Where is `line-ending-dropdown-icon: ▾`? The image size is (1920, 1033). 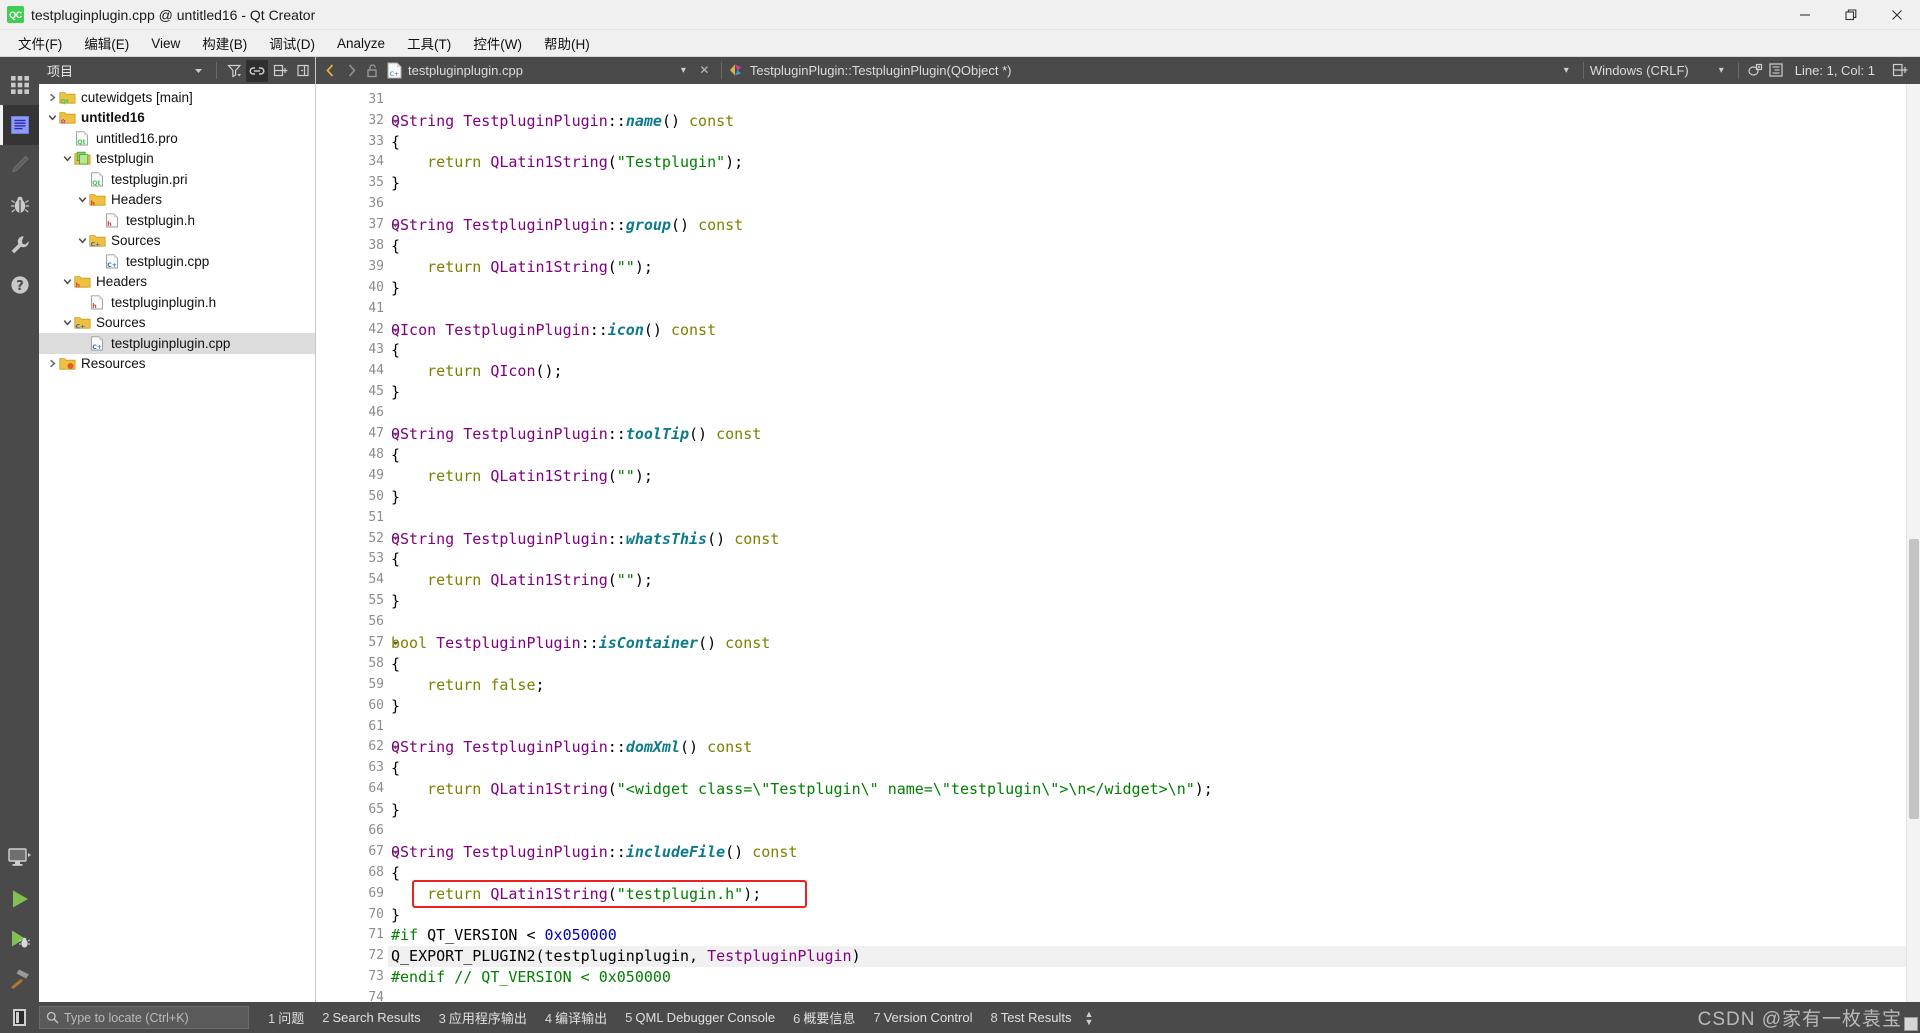 line-ending-dropdown-icon: ▾ is located at coordinates (1721, 70).